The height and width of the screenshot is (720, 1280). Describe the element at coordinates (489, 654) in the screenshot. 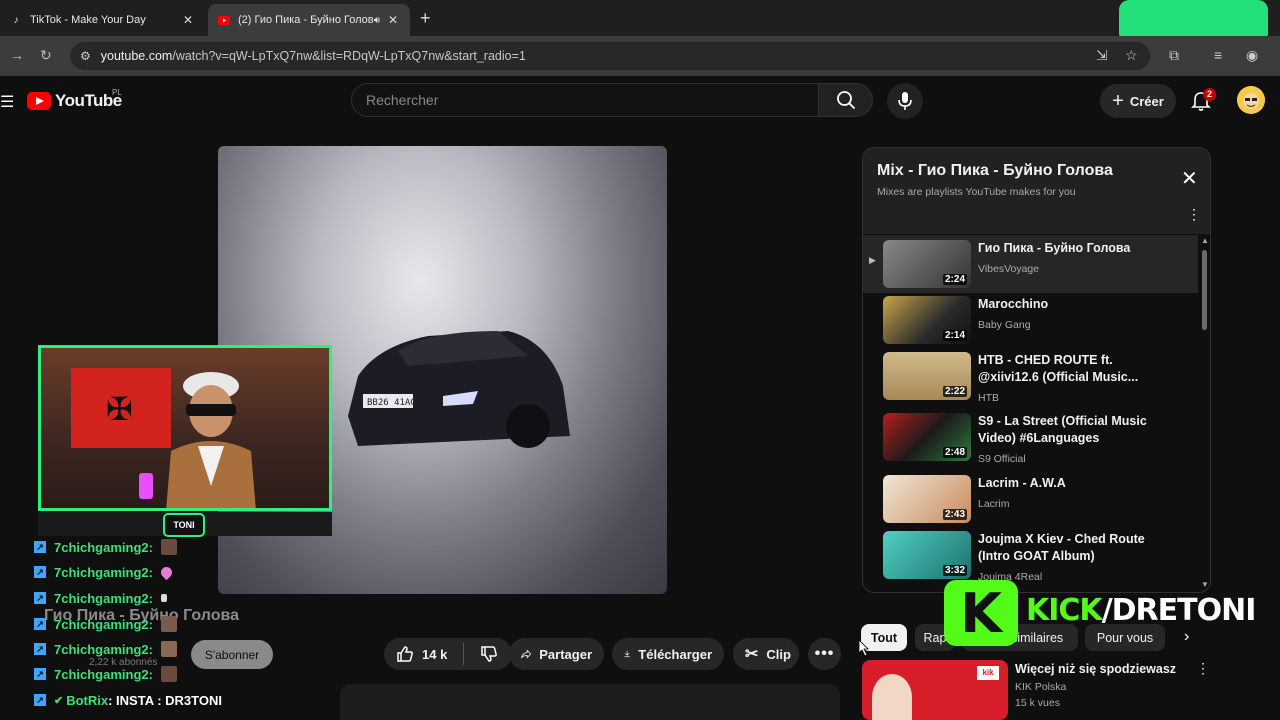

I see `thumbs-down-icon` at that location.